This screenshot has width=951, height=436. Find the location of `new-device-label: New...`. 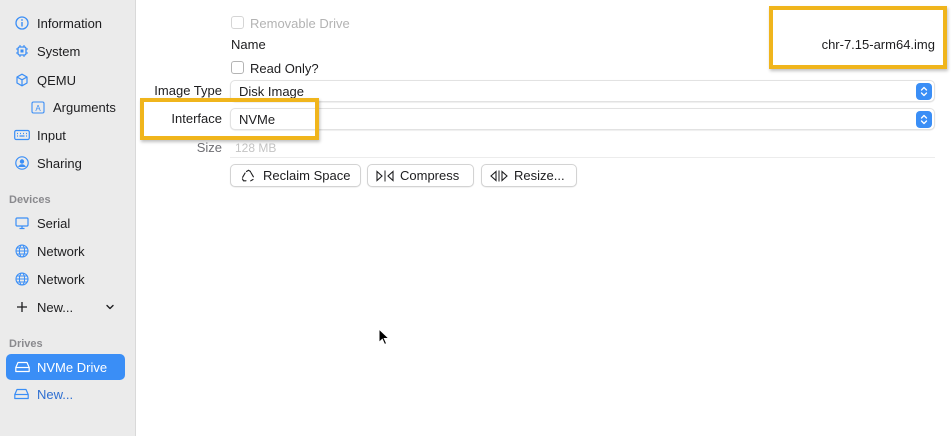

new-device-label: New... is located at coordinates (55, 307).